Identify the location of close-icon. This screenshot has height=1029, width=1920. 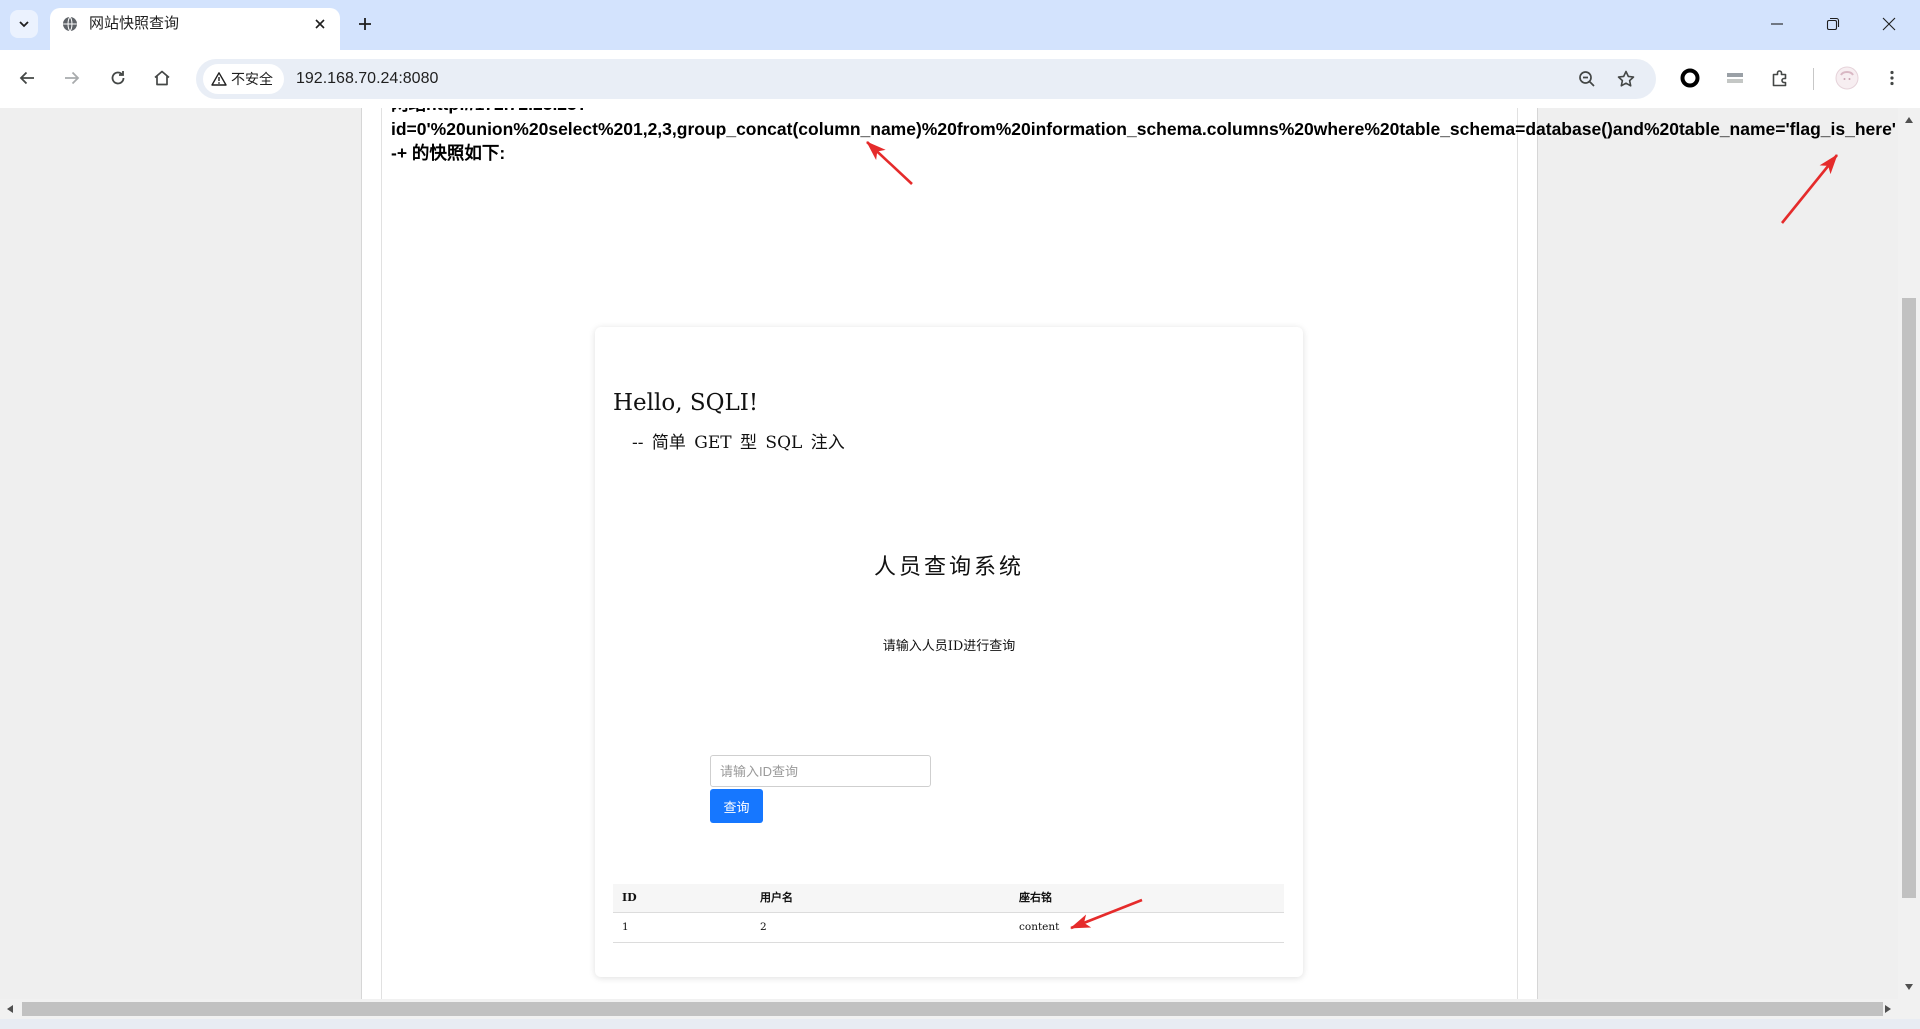
(320, 24).